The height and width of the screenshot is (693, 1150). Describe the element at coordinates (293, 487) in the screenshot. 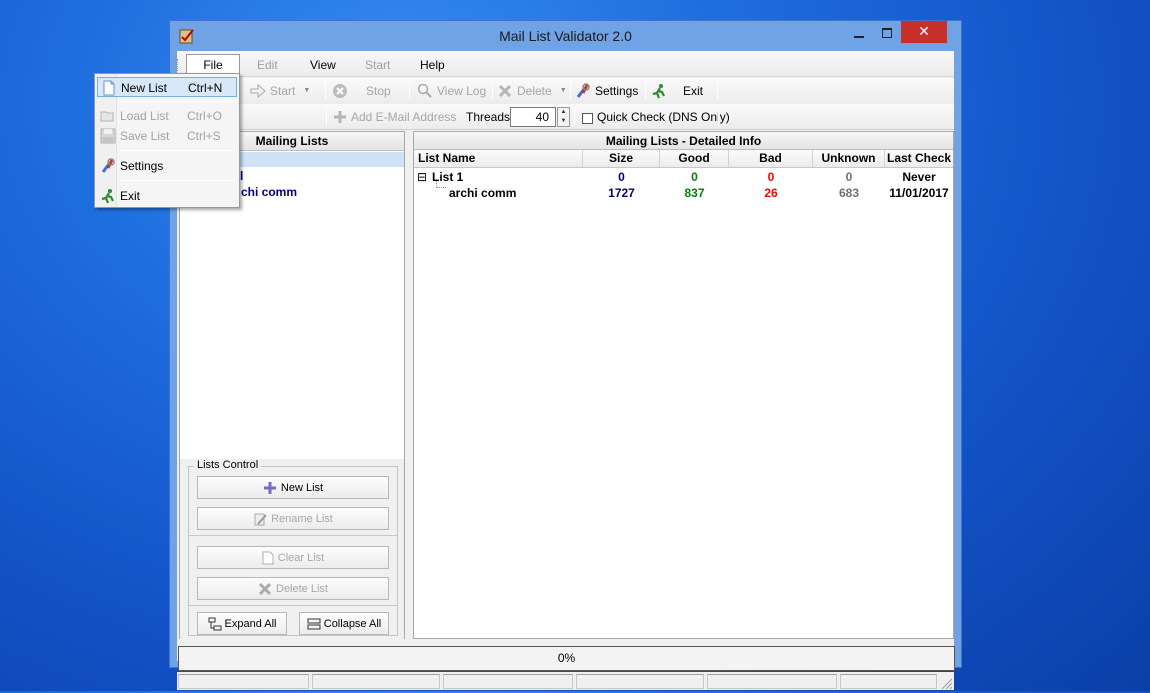

I see `new-list-button: New List` at that location.